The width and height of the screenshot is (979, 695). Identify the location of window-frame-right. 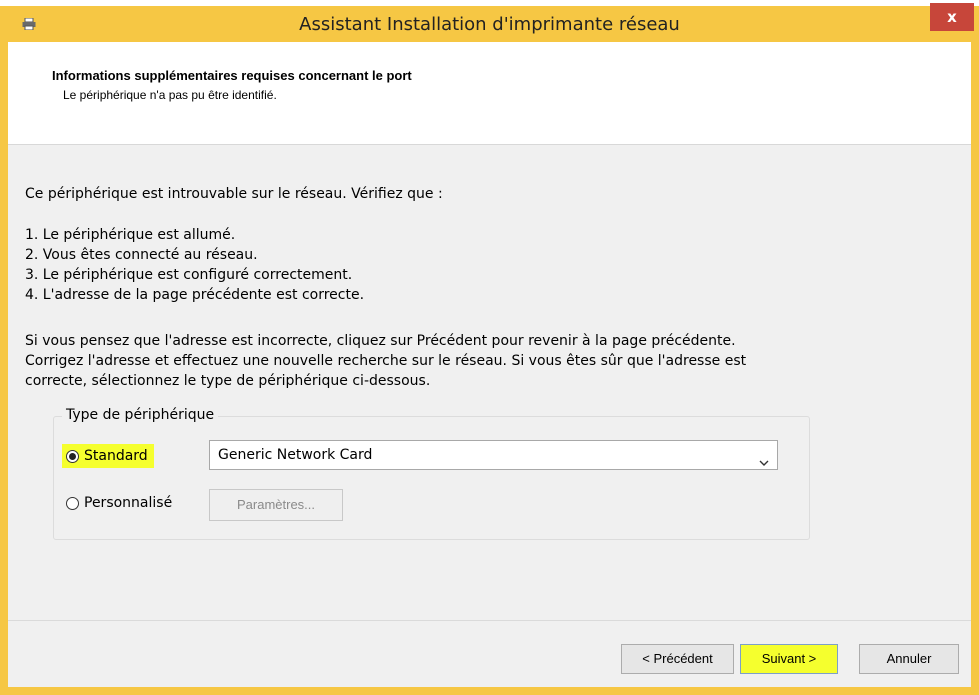
(975, 368).